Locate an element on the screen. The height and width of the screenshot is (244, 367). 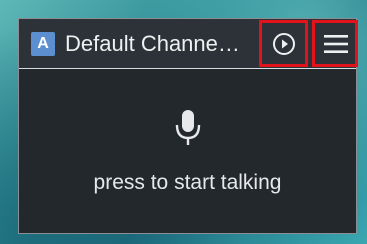
microphone-icon is located at coordinates (188, 127).